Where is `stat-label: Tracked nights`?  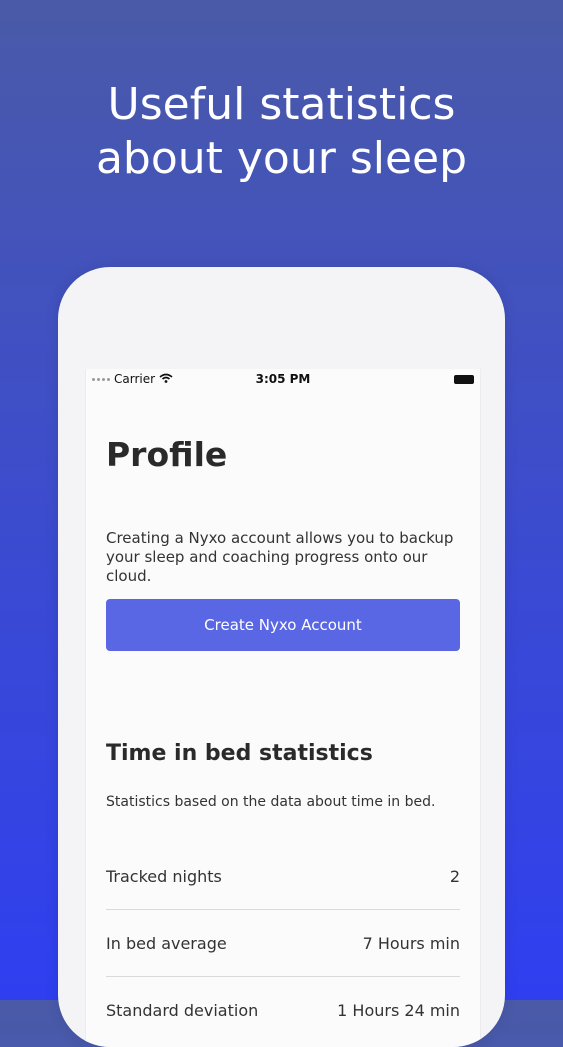
stat-label: Tracked nights is located at coordinates (164, 876).